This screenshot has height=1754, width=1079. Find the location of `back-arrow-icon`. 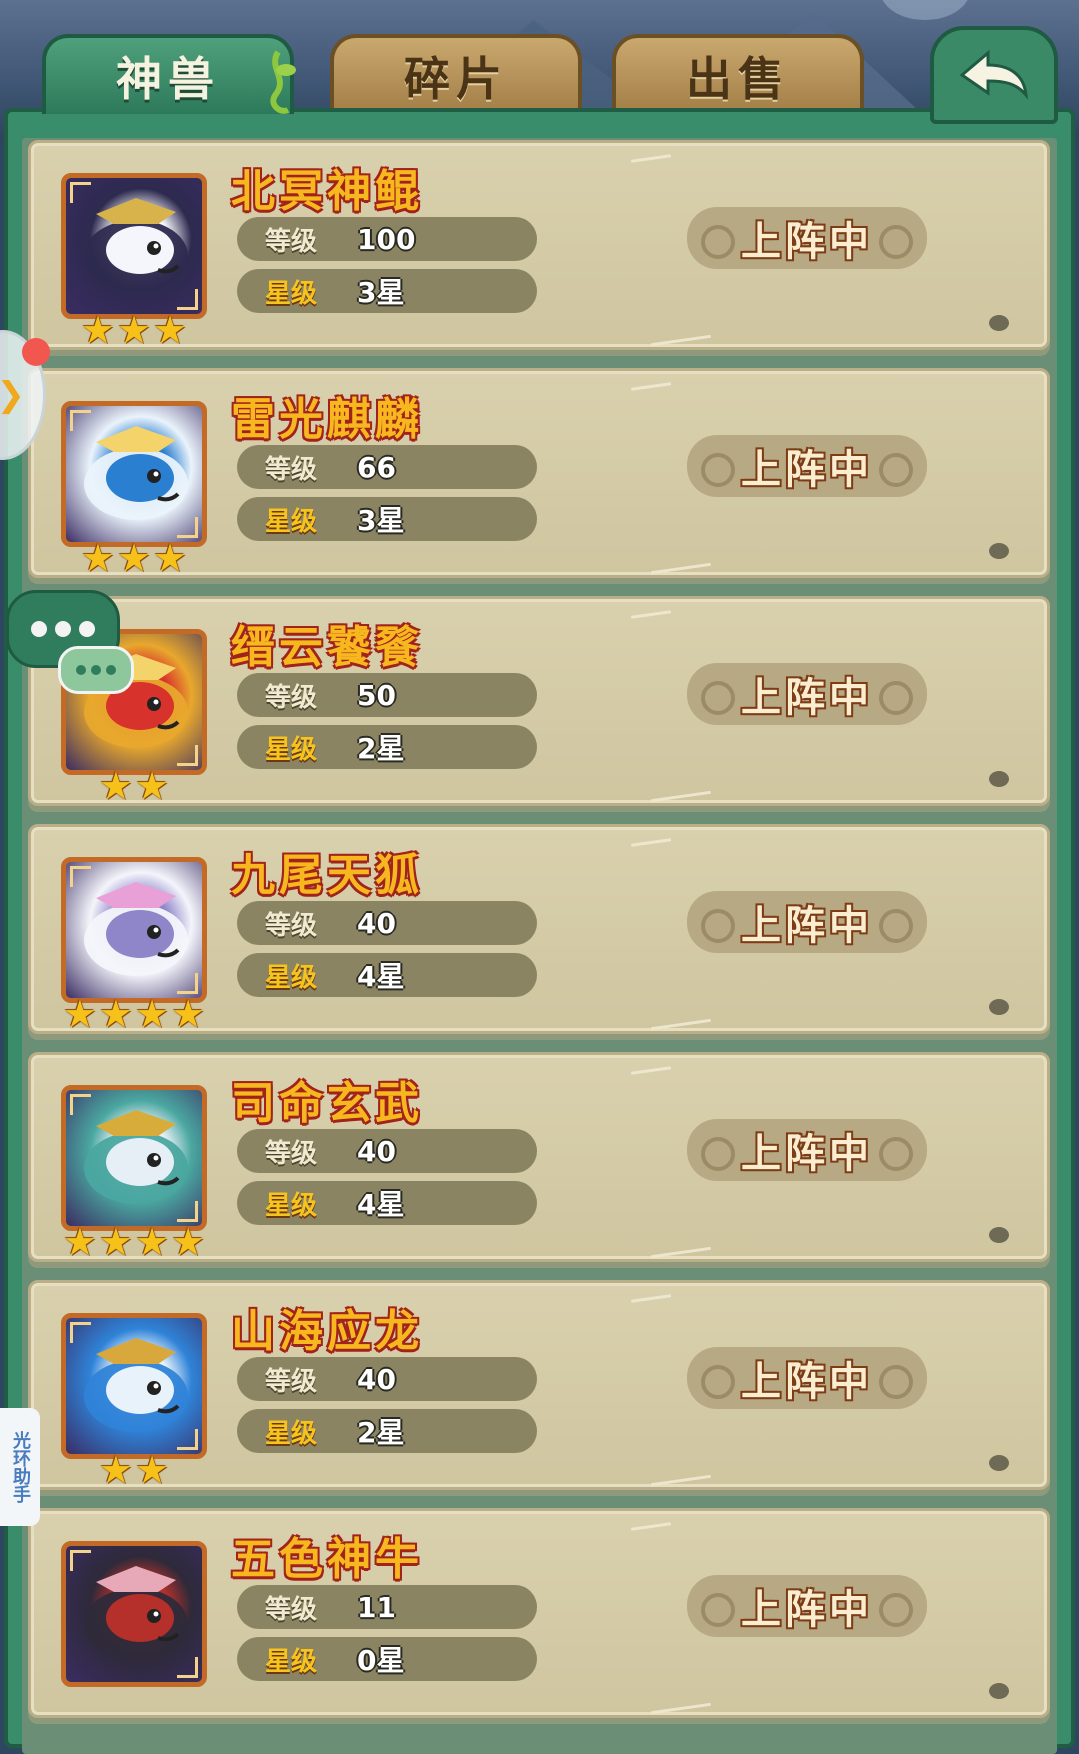

back-arrow-icon is located at coordinates (993, 74).